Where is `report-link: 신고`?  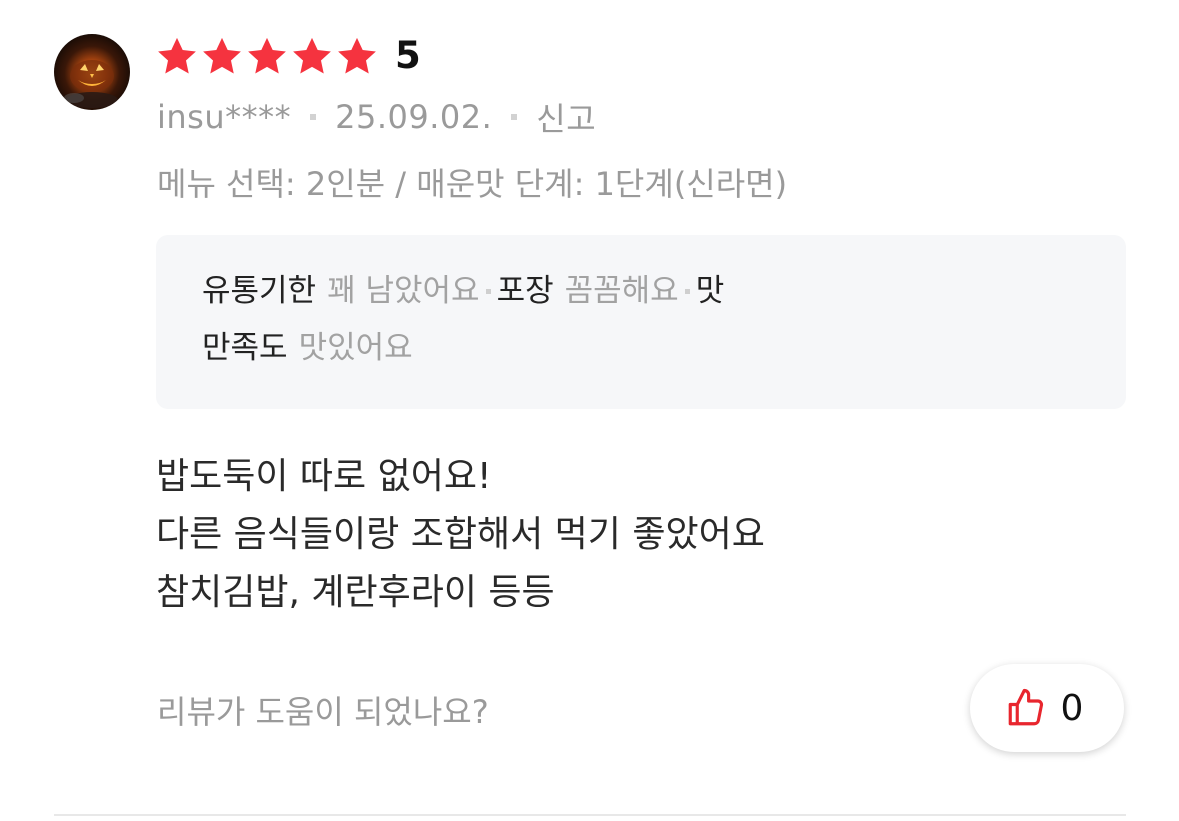
report-link: 신고 is located at coordinates (566, 117).